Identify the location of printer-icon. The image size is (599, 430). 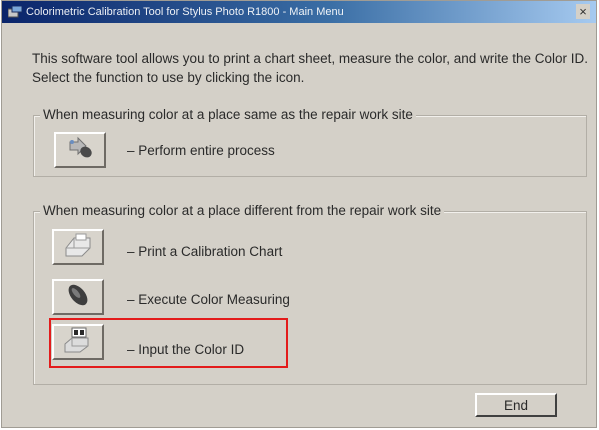
(78, 247).